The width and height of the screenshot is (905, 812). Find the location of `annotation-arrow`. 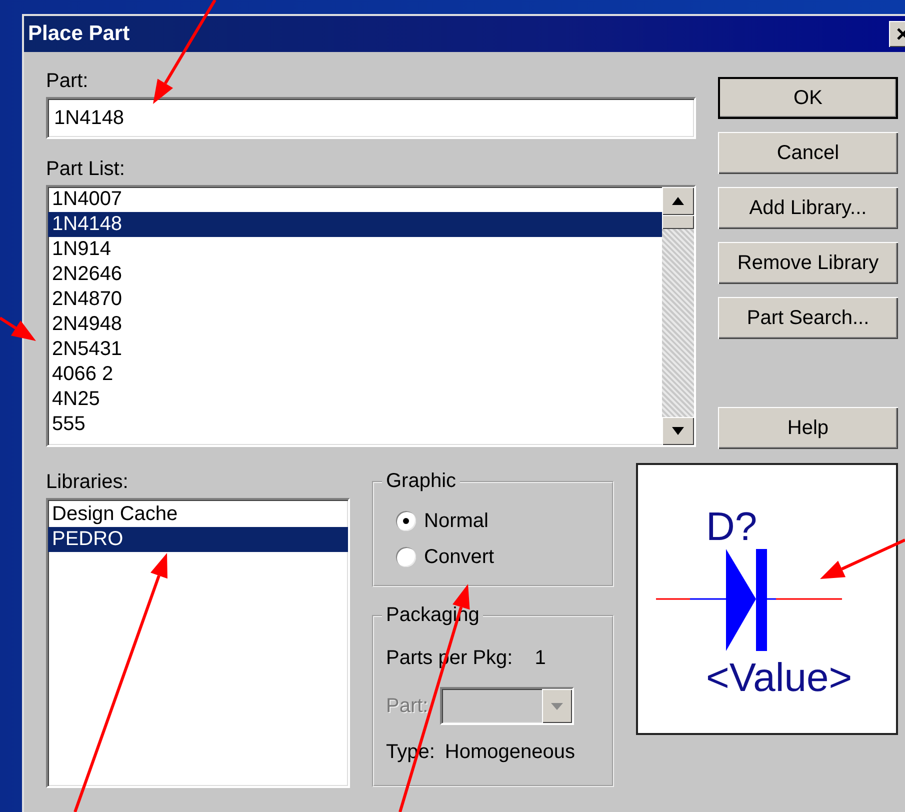

annotation-arrow is located at coordinates (18, 328).